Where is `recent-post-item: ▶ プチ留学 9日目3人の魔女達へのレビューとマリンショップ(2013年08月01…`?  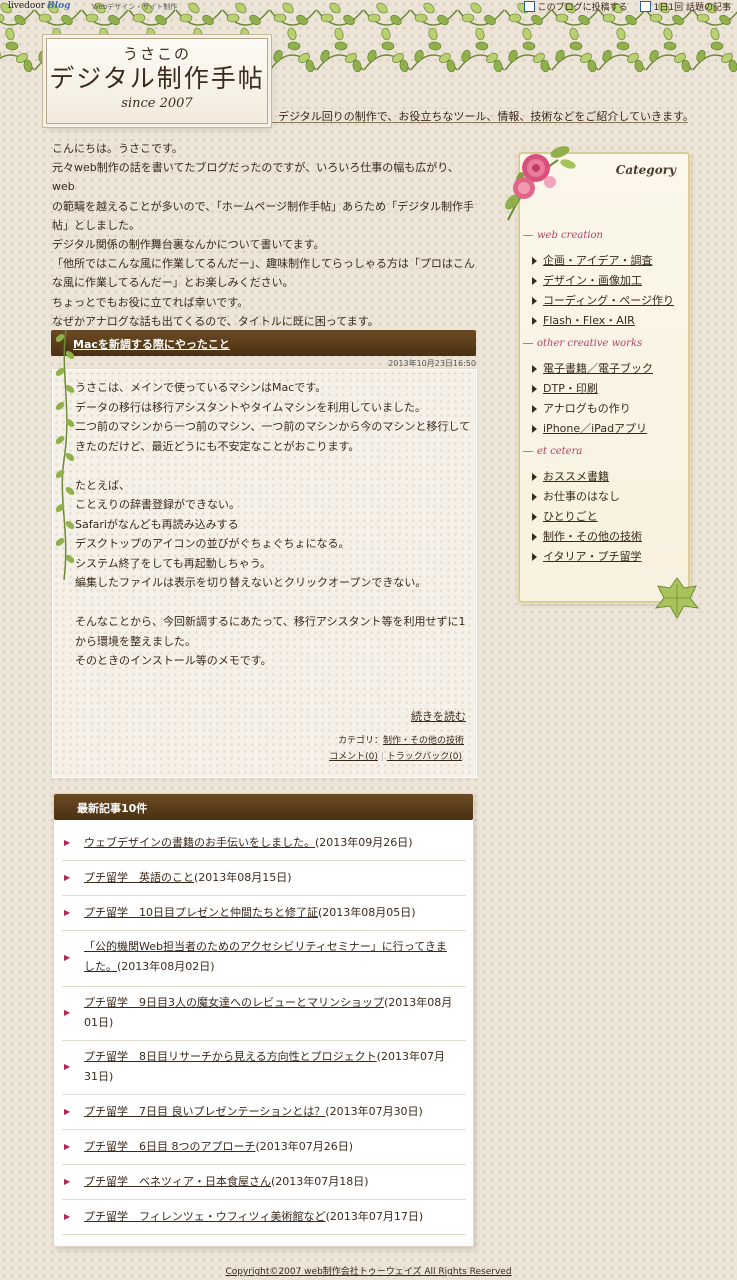 recent-post-item: ▶ プチ留学 9日目3人の魔女達へのレビューとマリンショップ(2013年08月01… is located at coordinates (264, 1014).